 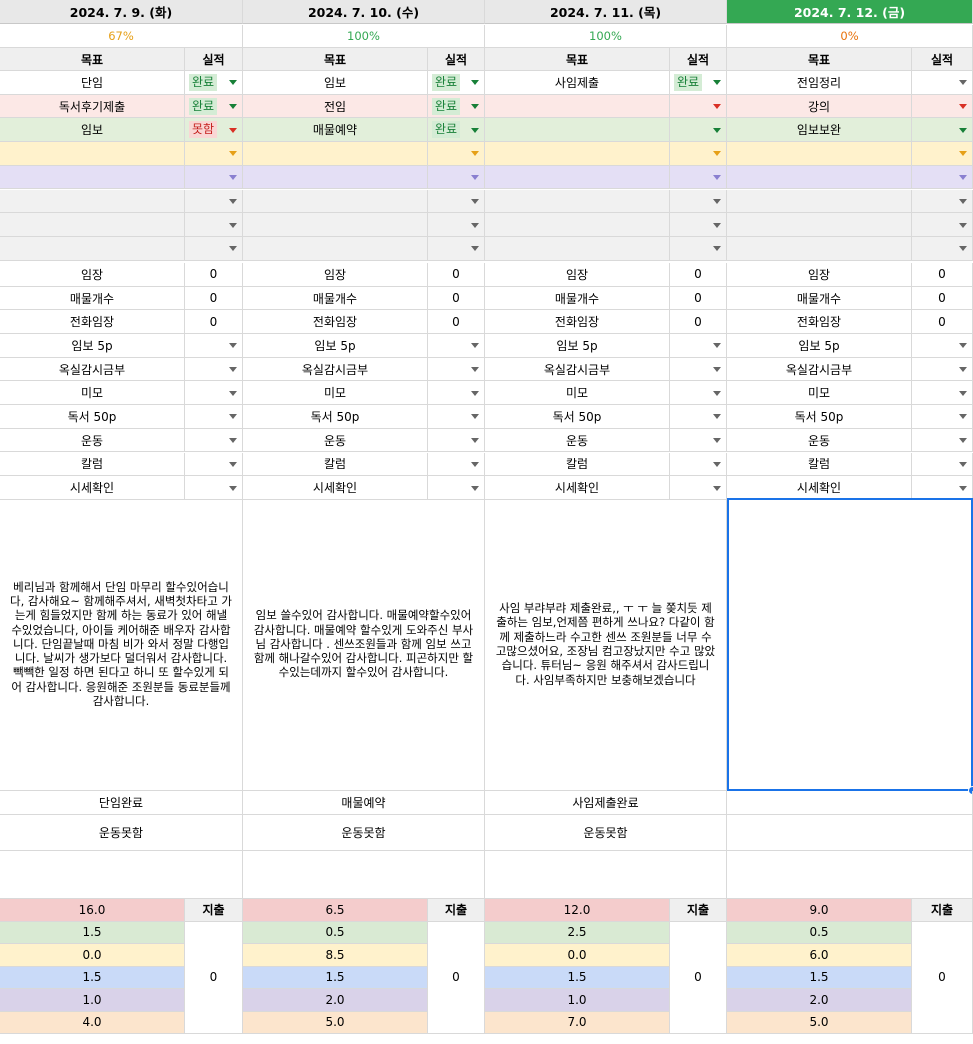 I want to click on completion-percent: 0%, so click(x=850, y=36).